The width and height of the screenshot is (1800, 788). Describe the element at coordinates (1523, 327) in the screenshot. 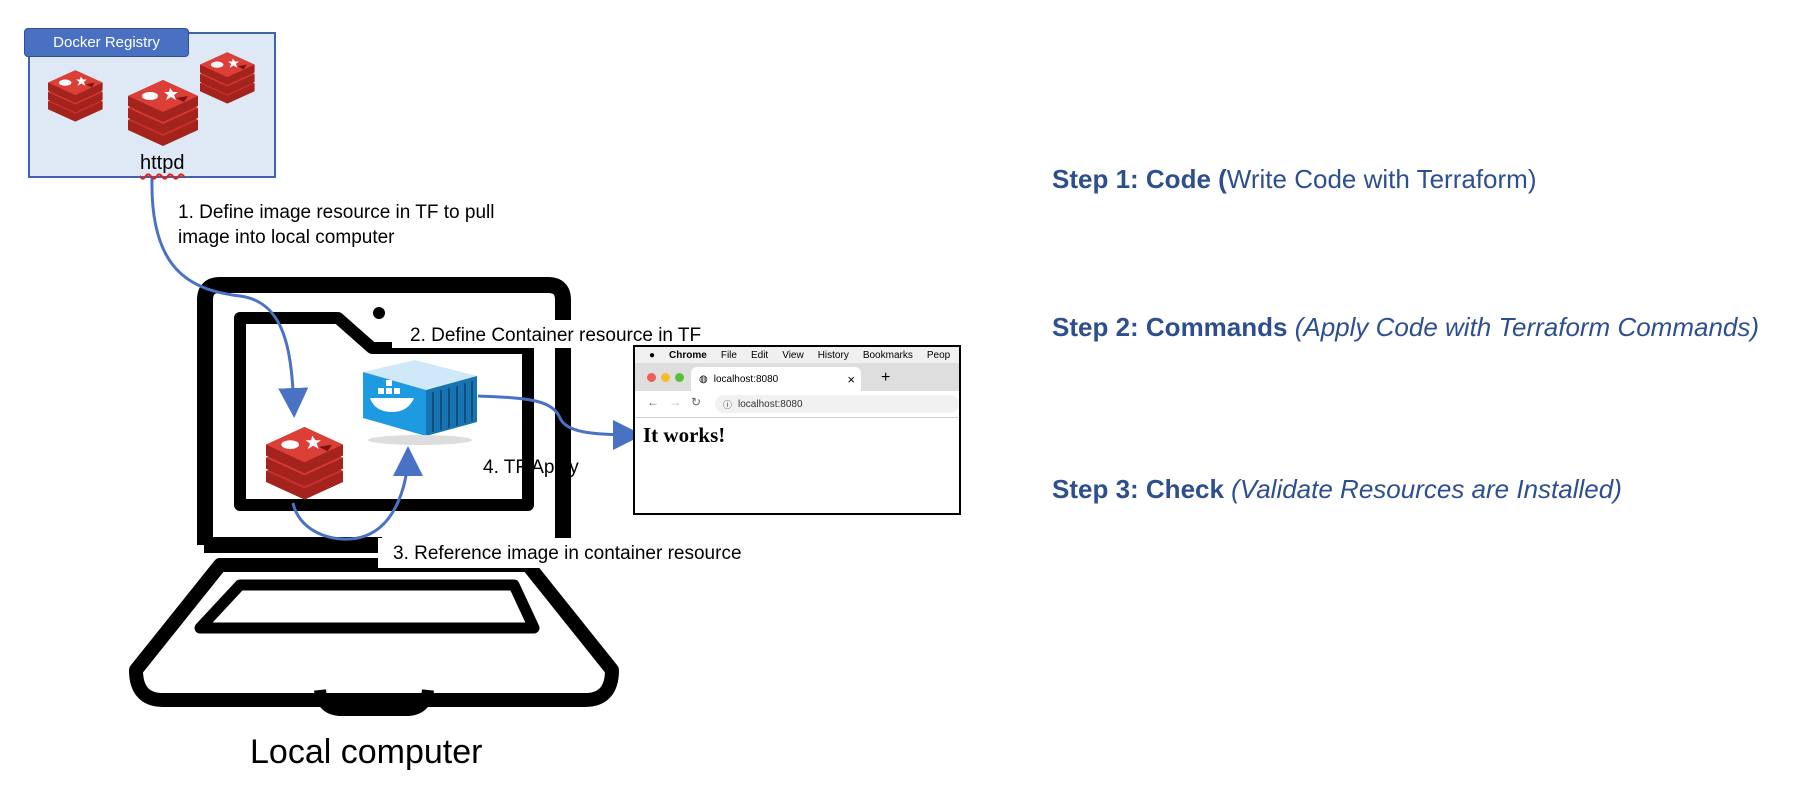

I see `step-2-desc: (Apply Code with Terraform Commands)` at that location.